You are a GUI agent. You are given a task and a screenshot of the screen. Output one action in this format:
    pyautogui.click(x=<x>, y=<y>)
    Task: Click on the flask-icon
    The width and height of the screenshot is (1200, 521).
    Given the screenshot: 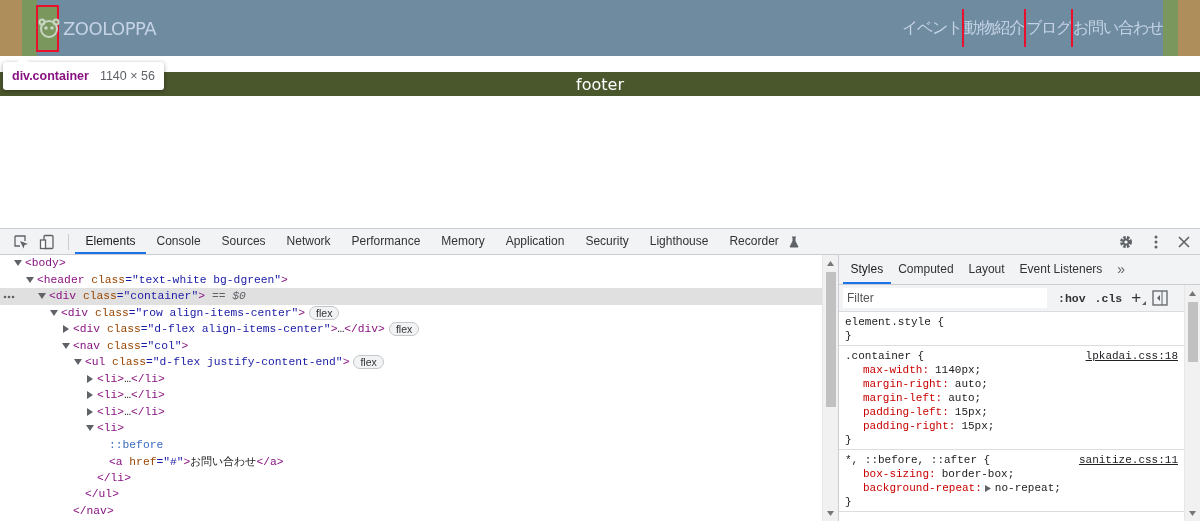 What is the action you would take?
    pyautogui.click(x=794, y=241)
    